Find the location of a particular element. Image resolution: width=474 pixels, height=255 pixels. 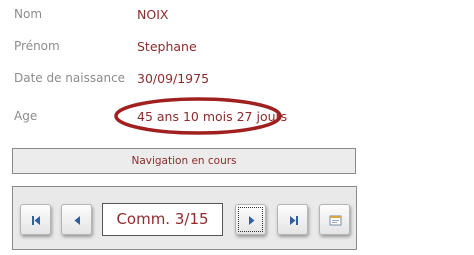

last-record-icon is located at coordinates (294, 220).